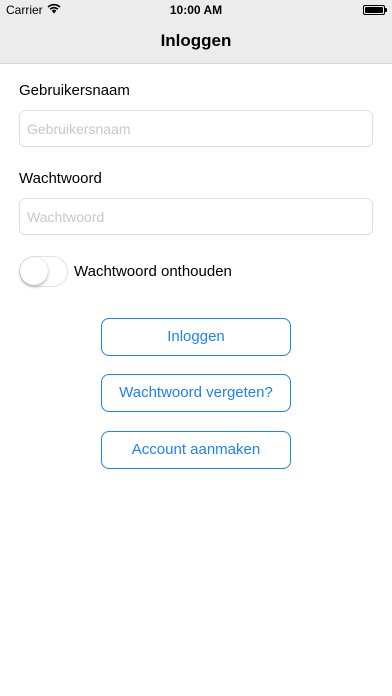  Describe the element at coordinates (196, 128) in the screenshot. I see `username-field` at that location.